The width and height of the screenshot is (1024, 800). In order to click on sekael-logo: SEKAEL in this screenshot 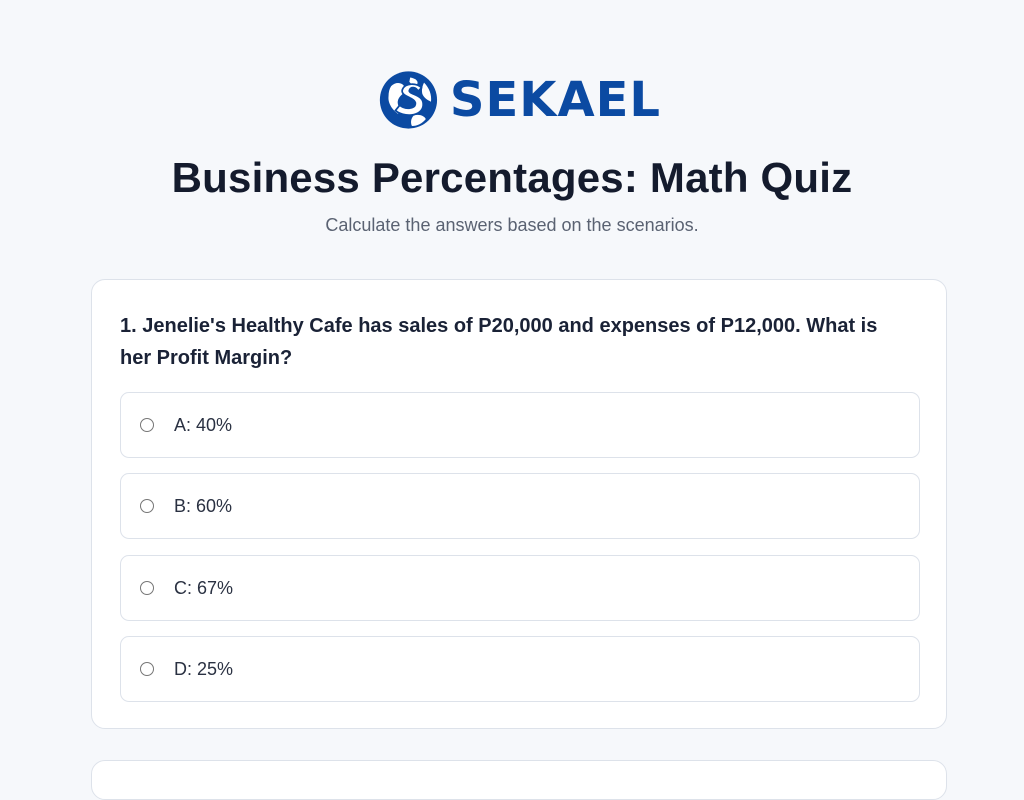, I will do `click(520, 100)`.